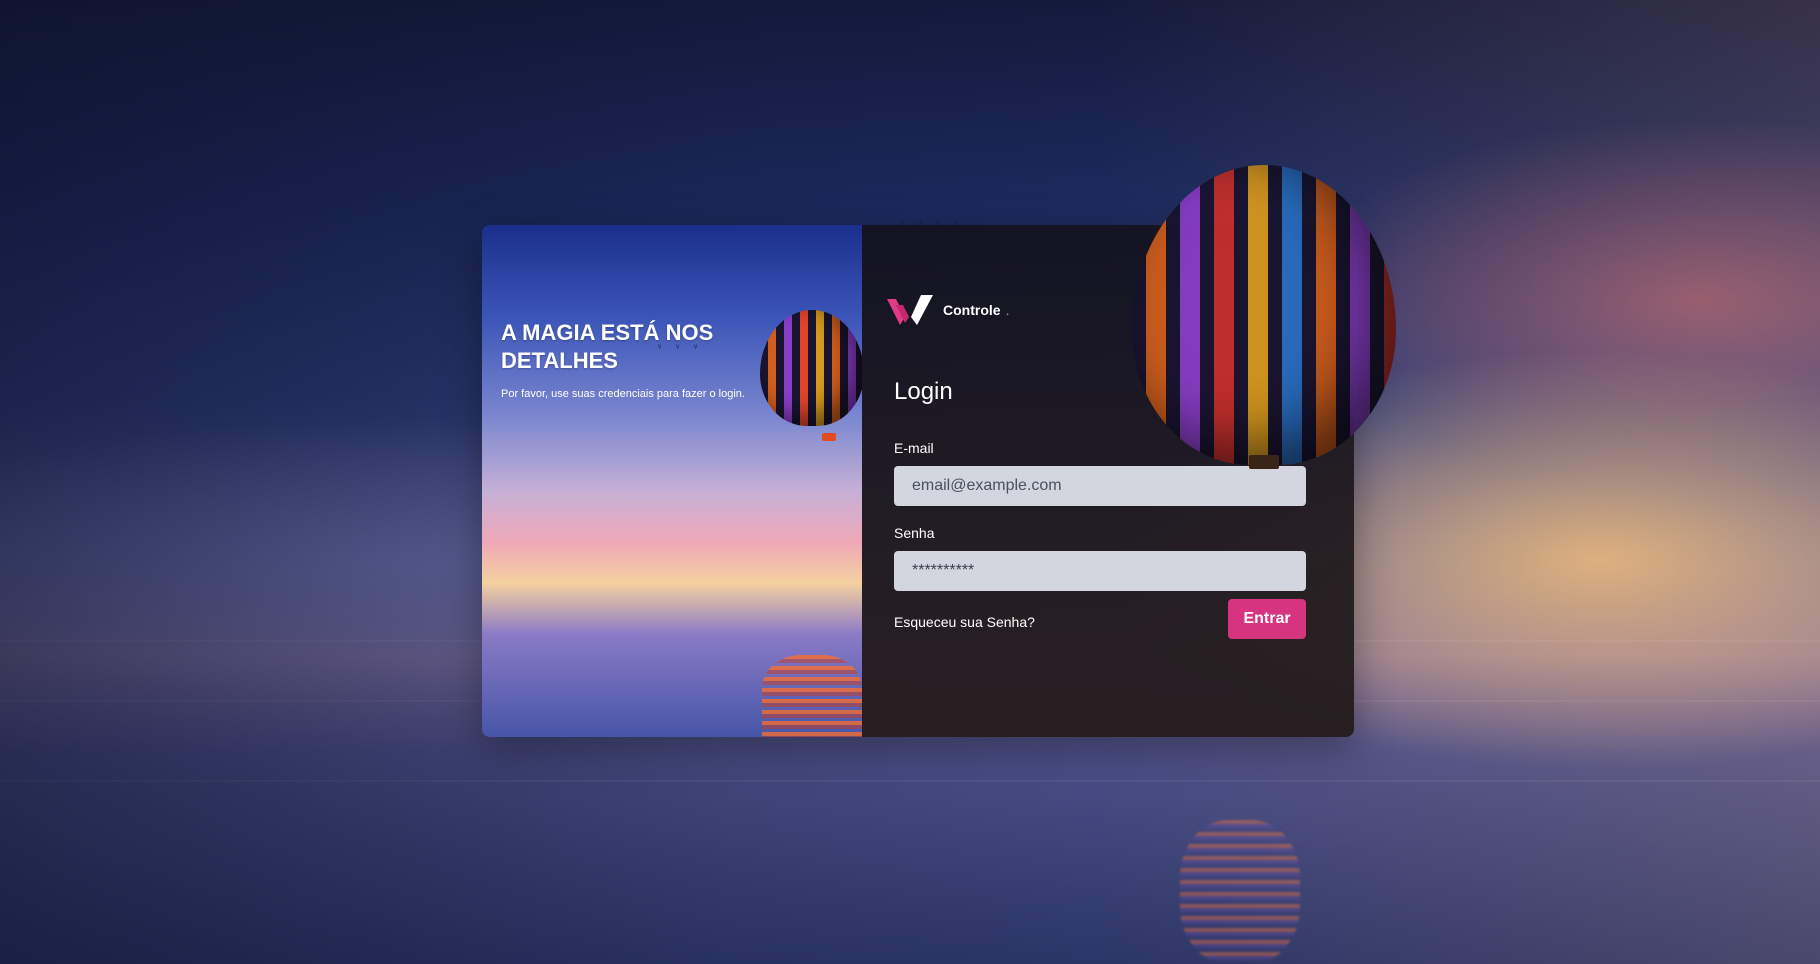 Image resolution: width=1820 pixels, height=964 pixels. What do you see at coordinates (923, 391) in the screenshot?
I see `login-title: Login` at bounding box center [923, 391].